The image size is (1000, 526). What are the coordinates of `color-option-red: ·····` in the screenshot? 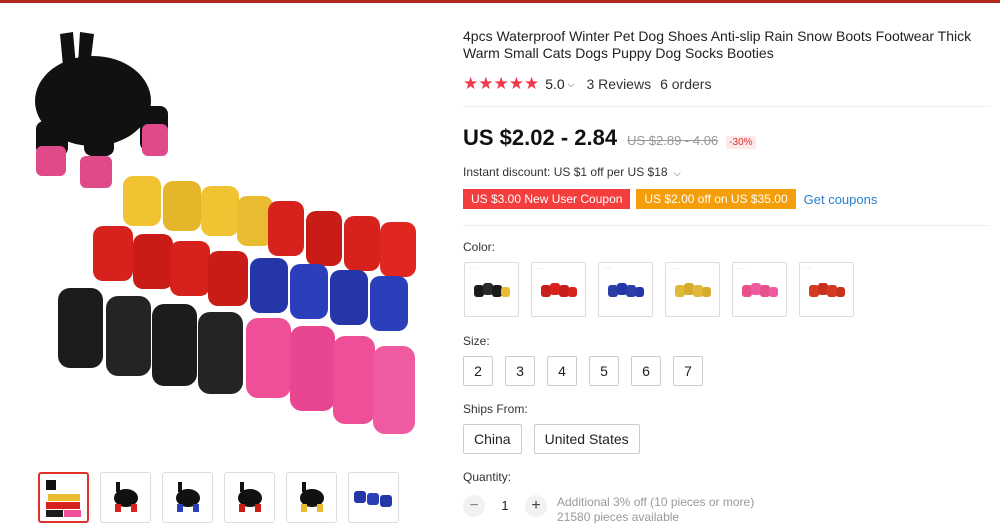 It's located at (558, 289).